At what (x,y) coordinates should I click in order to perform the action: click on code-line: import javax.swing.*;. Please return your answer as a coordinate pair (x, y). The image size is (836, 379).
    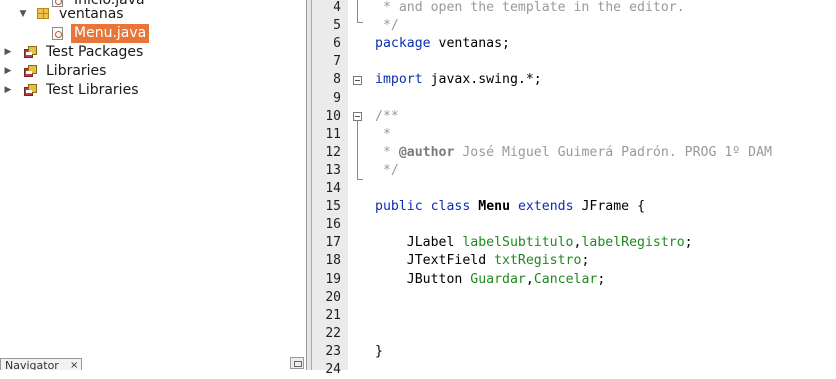
    Looking at the image, I should click on (458, 80).